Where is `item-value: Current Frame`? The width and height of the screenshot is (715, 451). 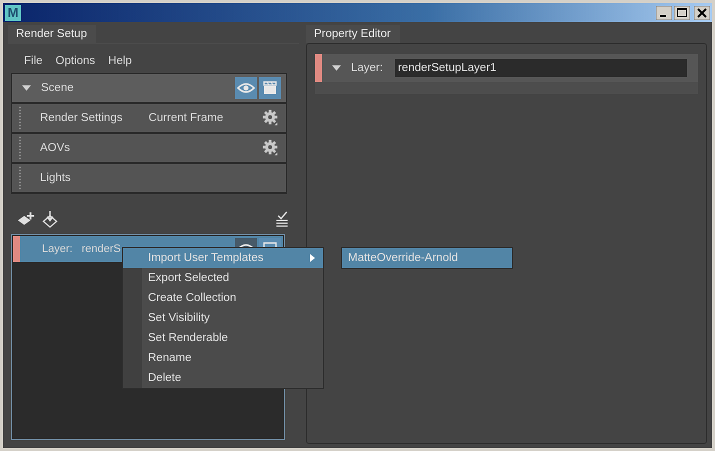
item-value: Current Frame is located at coordinates (186, 118).